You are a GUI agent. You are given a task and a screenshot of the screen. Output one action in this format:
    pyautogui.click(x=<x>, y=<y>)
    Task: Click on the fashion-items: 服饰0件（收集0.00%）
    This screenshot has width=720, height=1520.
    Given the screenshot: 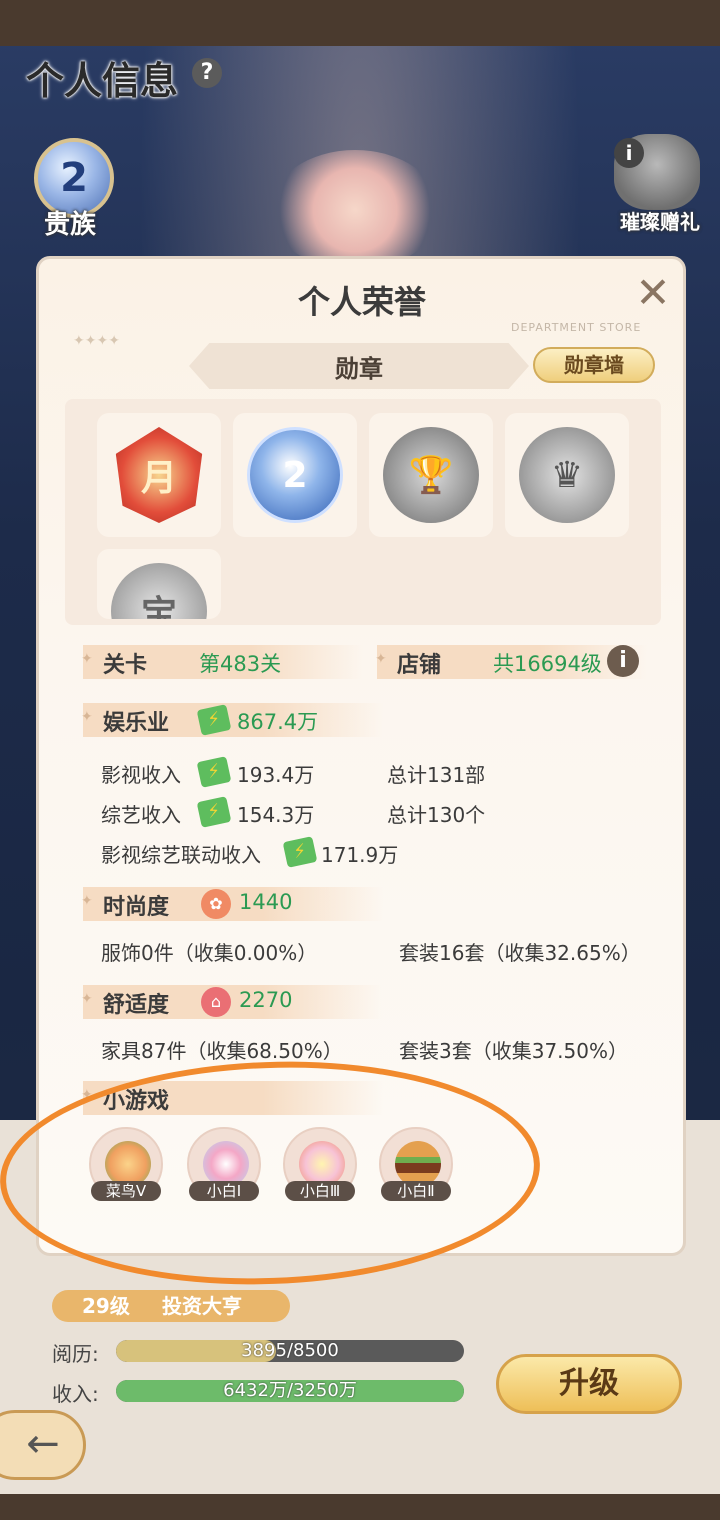 What is the action you would take?
    pyautogui.click(x=209, y=953)
    